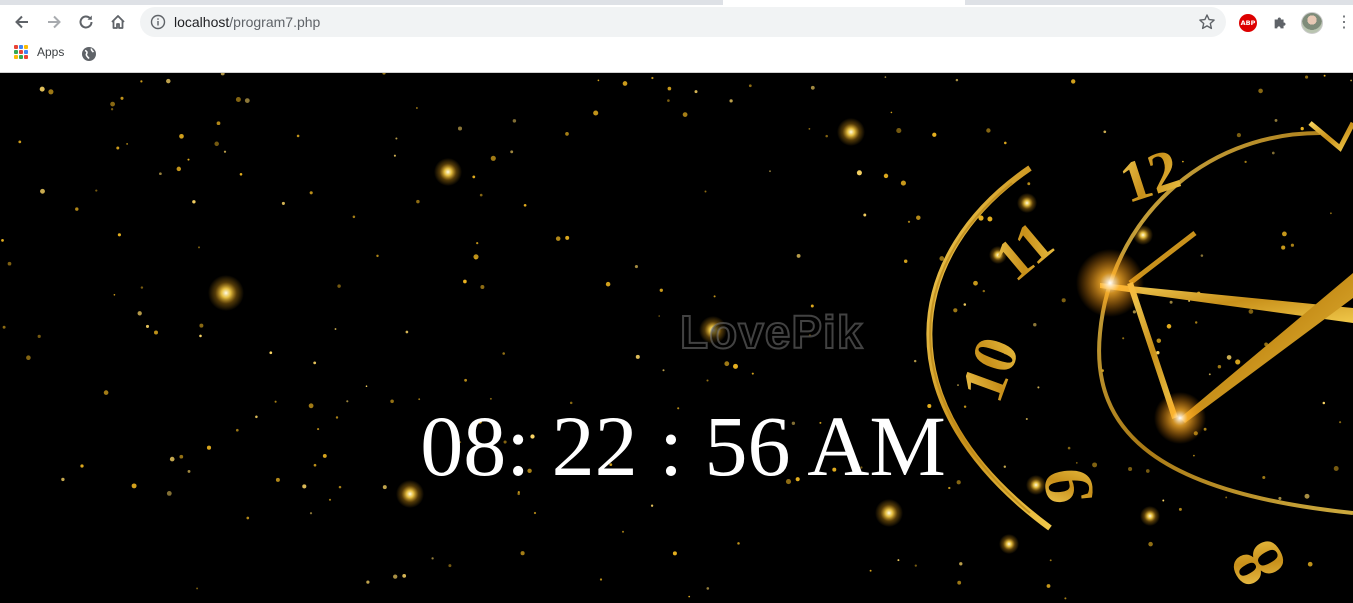  I want to click on bookmark-apps: Apps, so click(39, 52).